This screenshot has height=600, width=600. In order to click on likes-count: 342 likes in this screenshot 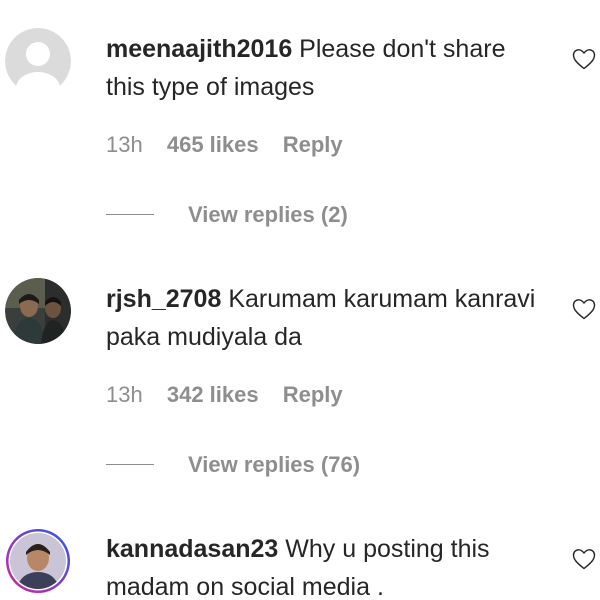, I will do `click(213, 394)`.